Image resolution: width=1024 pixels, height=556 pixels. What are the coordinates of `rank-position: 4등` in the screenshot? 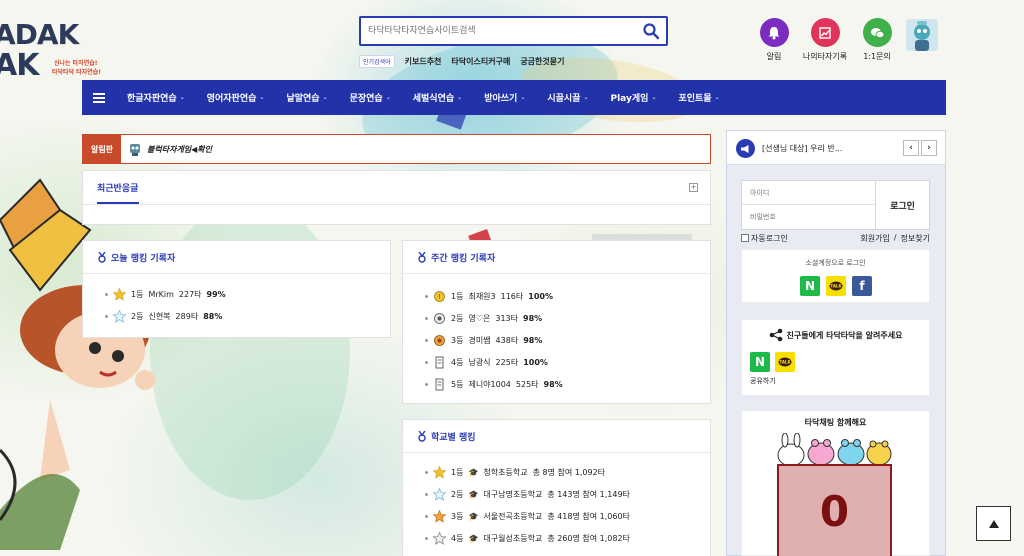 It's located at (457, 362).